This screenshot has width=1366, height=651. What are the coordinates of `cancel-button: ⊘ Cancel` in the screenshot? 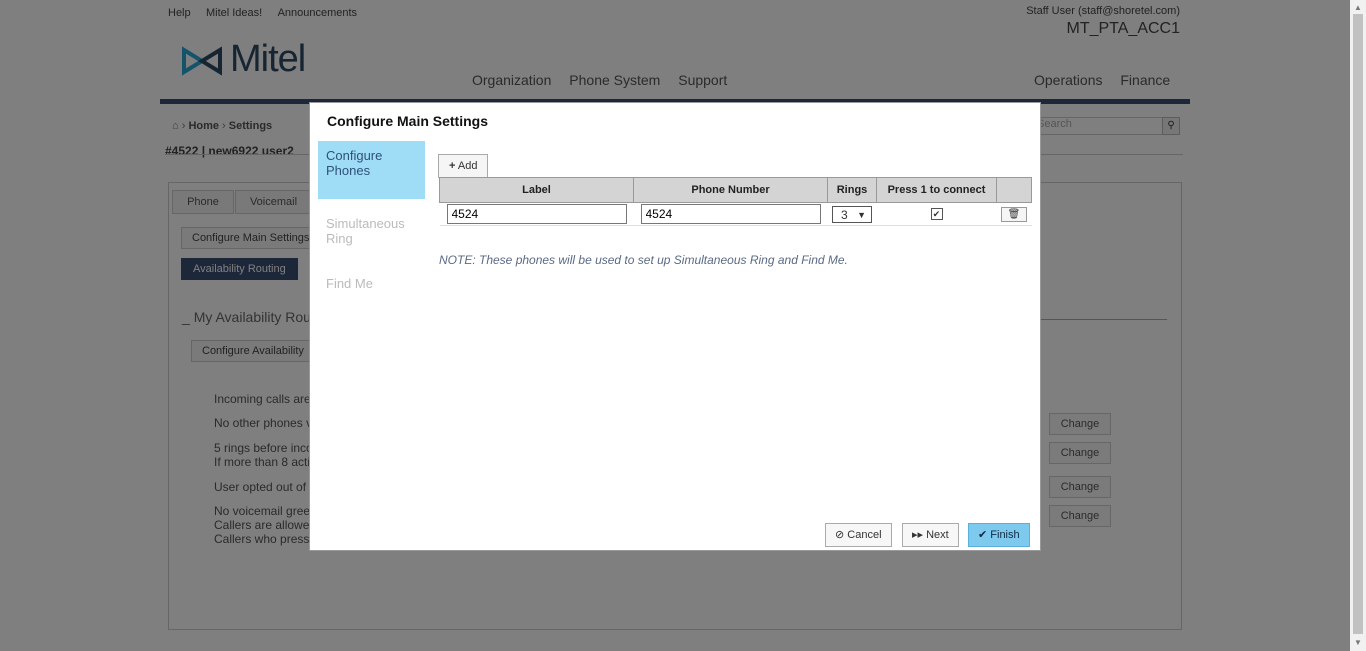 It's located at (858, 535).